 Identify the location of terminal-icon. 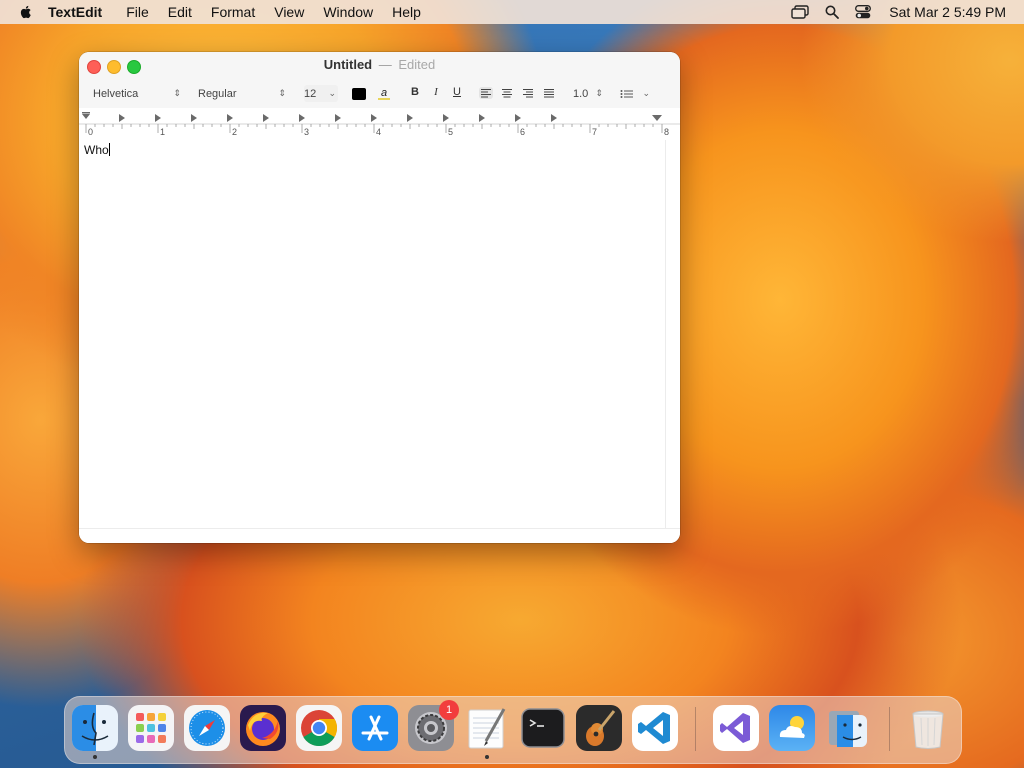
(543, 728).